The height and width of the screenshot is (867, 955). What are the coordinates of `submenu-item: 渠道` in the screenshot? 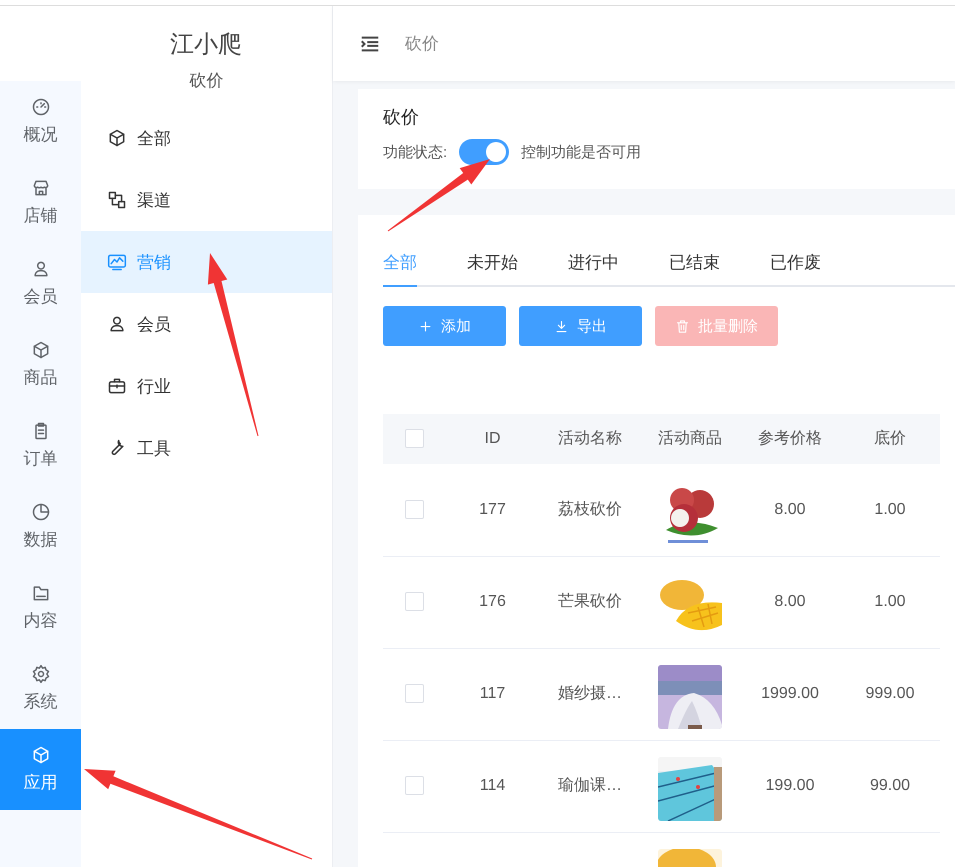 It's located at (206, 200).